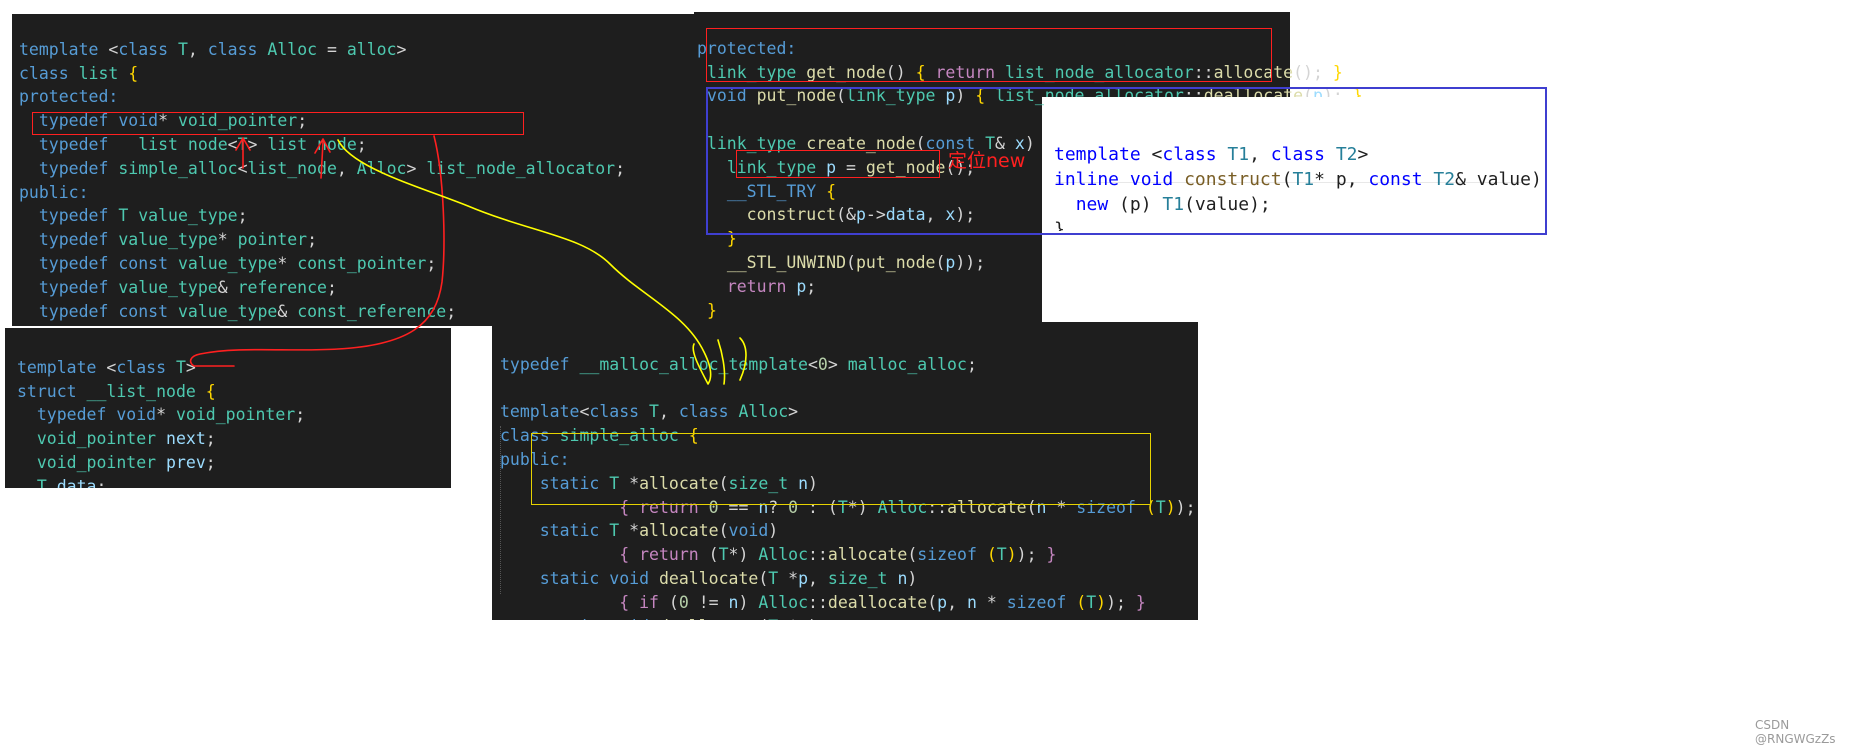  What do you see at coordinates (243, 153) in the screenshot?
I see `red-arrow-list-node` at bounding box center [243, 153].